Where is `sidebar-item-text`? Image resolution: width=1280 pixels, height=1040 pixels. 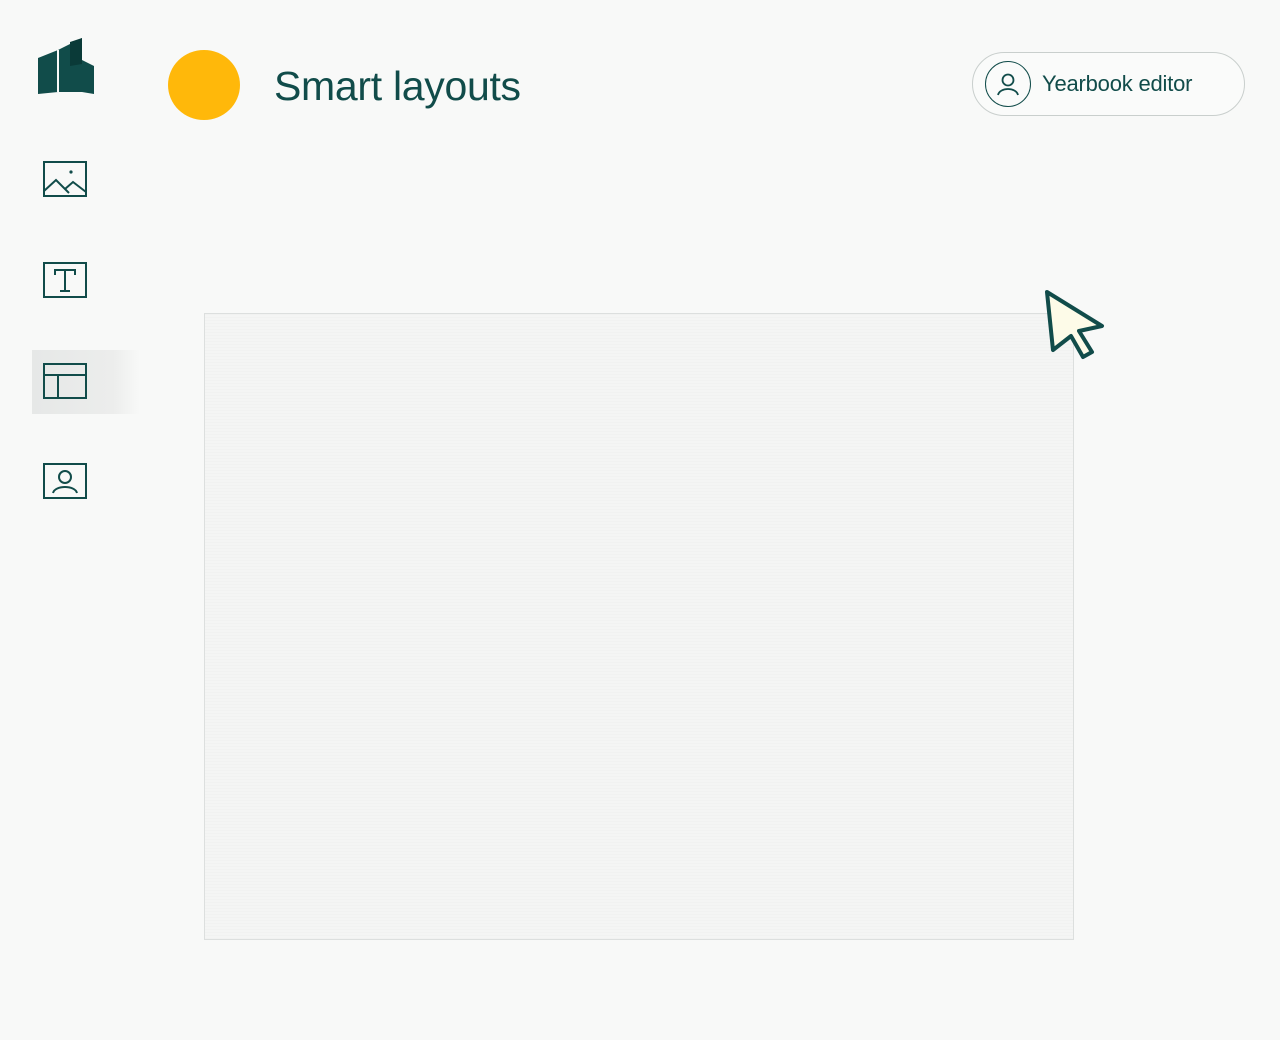
sidebar-item-text is located at coordinates (86, 281).